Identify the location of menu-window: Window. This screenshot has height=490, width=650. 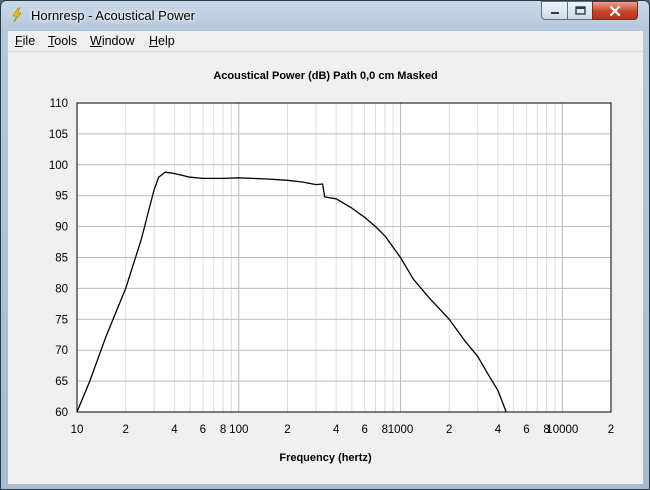
(112, 41).